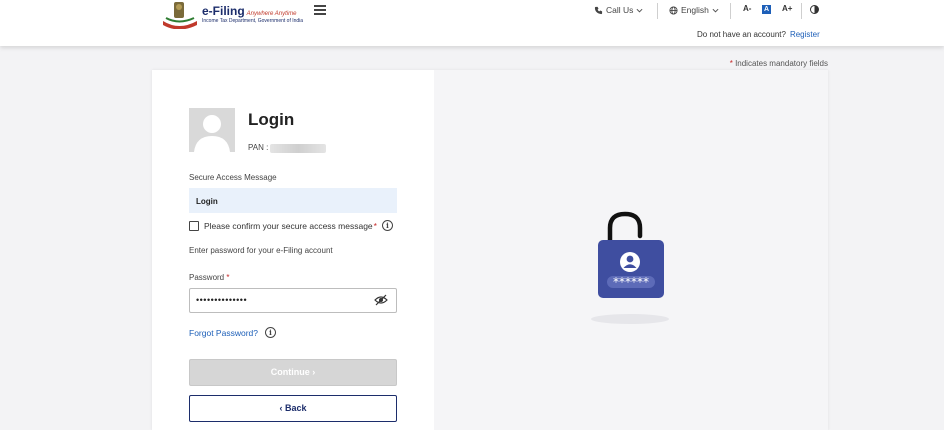  I want to click on mandatory-star: *, so click(731, 63).